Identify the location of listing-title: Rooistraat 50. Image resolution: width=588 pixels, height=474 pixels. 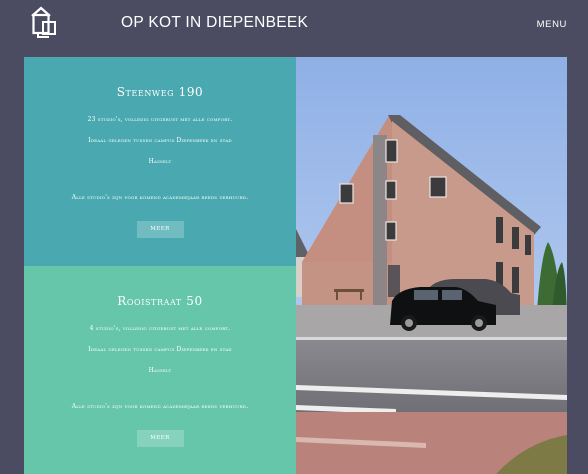
(160, 301).